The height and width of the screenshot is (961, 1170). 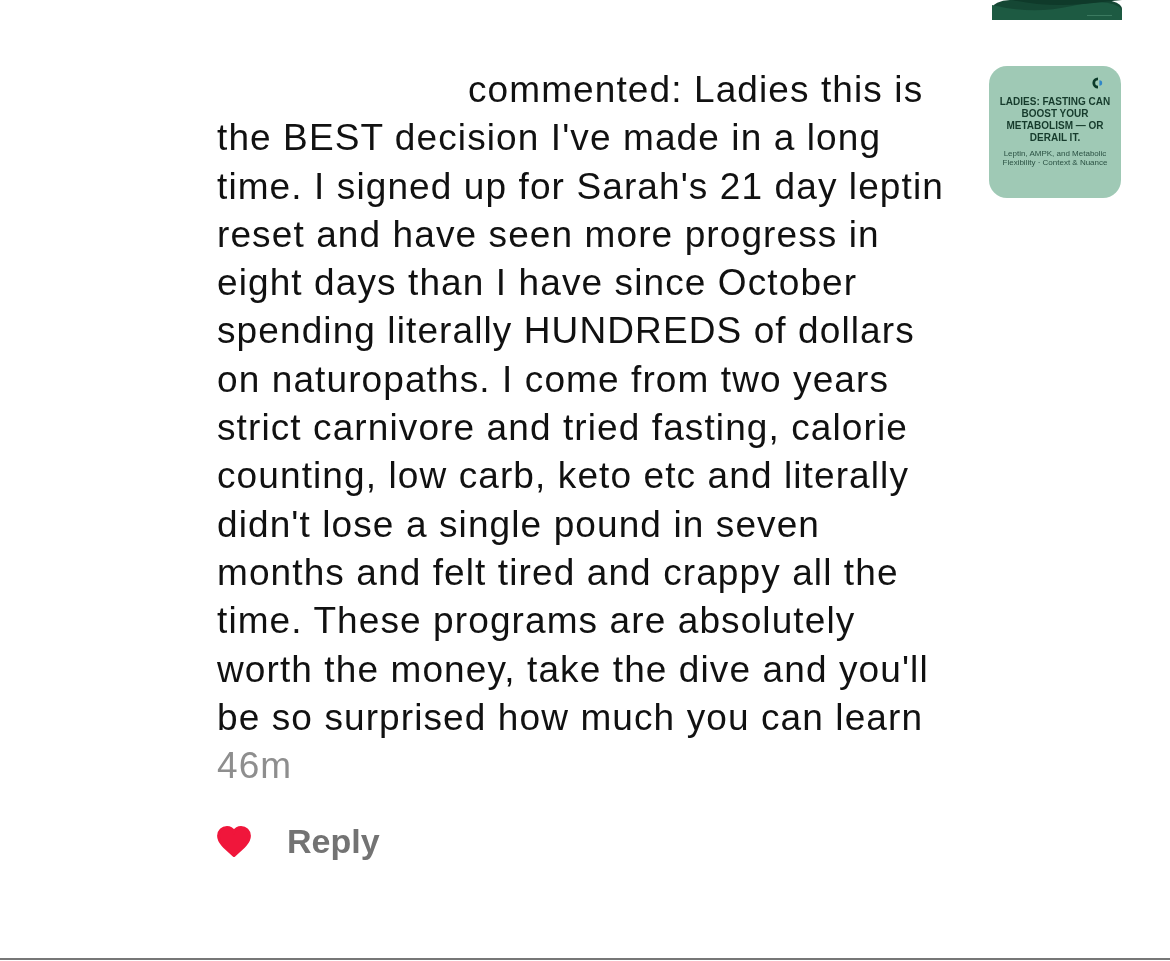 What do you see at coordinates (1055, 158) in the screenshot?
I see `thumbnail-subtitle: Leptin, AMPK, and Metabolic Flexibility · Context & Nuance` at bounding box center [1055, 158].